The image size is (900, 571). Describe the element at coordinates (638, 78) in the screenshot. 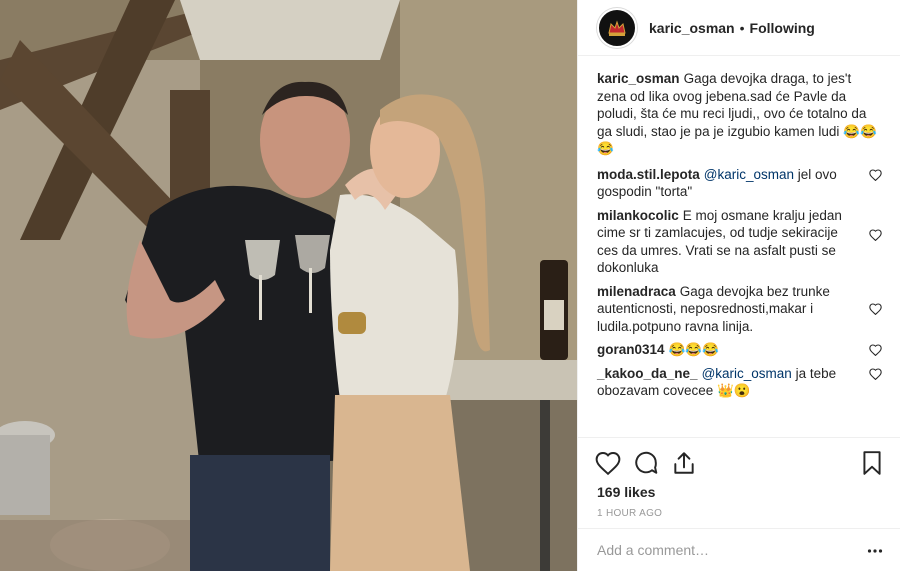

I see `caption-username: karic_osman` at that location.